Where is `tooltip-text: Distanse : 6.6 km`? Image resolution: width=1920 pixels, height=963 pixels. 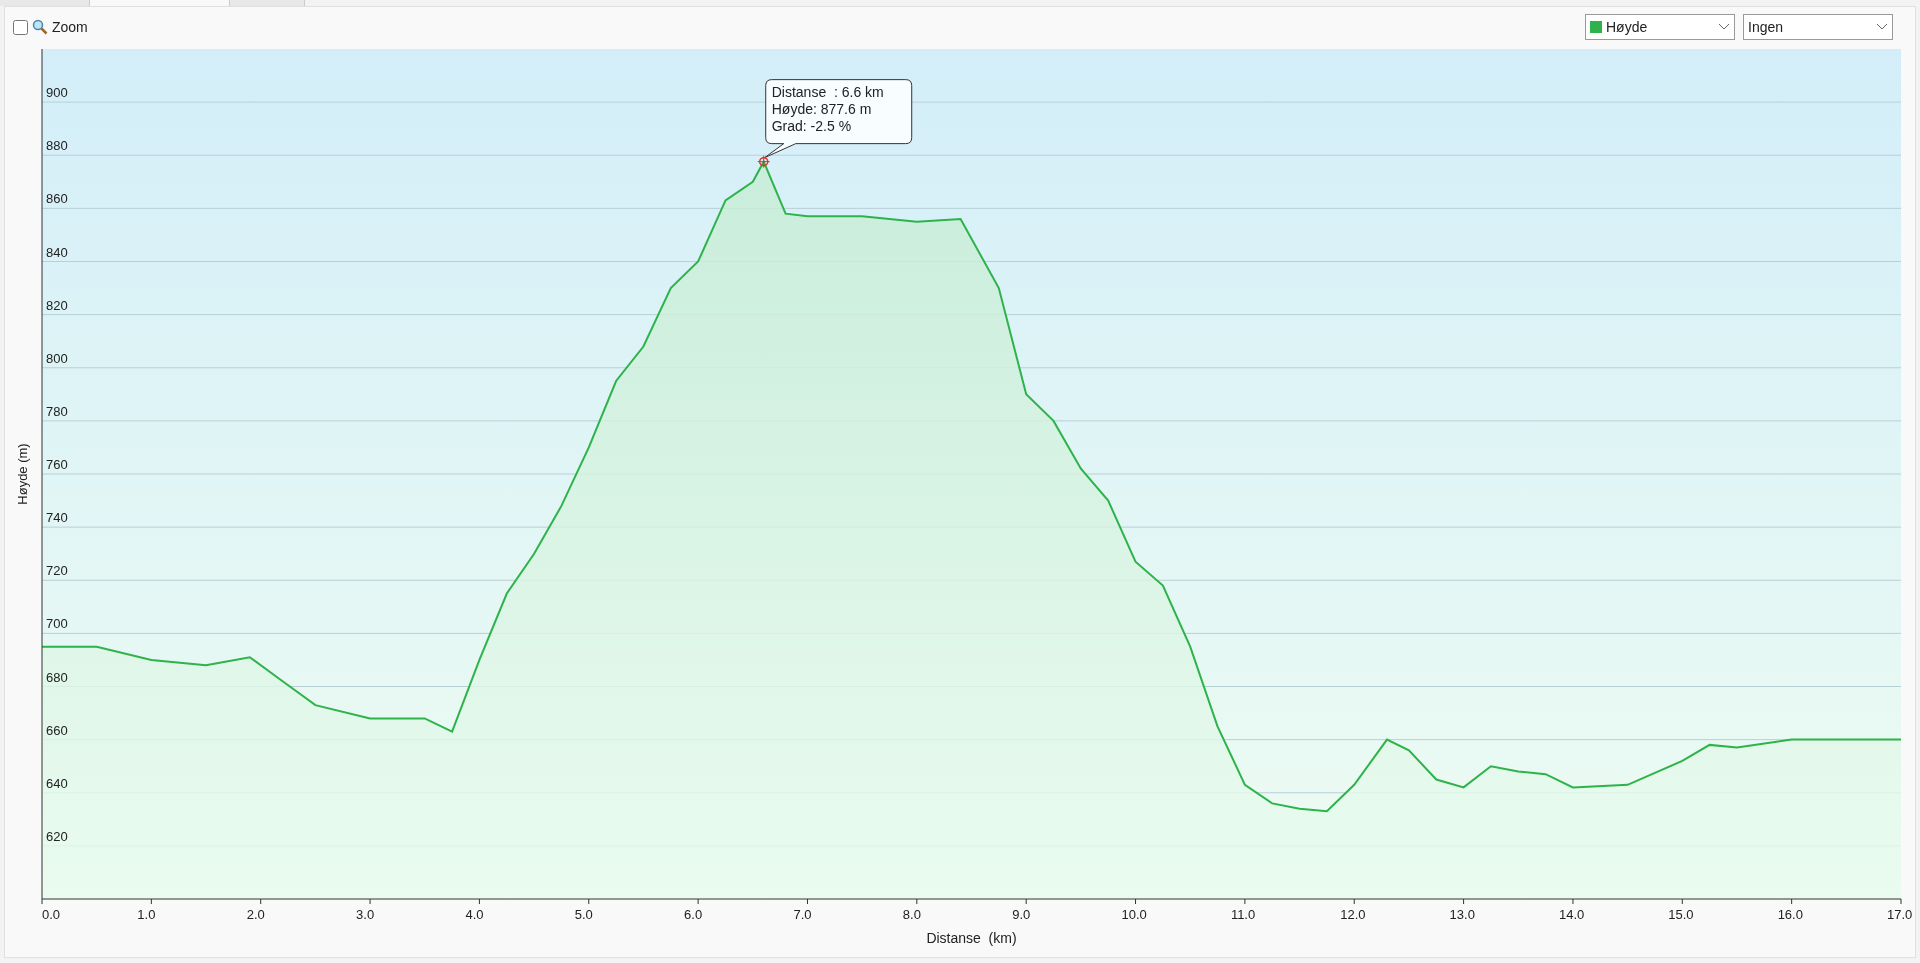
tooltip-text: Distanse : 6.6 km is located at coordinates (827, 91).